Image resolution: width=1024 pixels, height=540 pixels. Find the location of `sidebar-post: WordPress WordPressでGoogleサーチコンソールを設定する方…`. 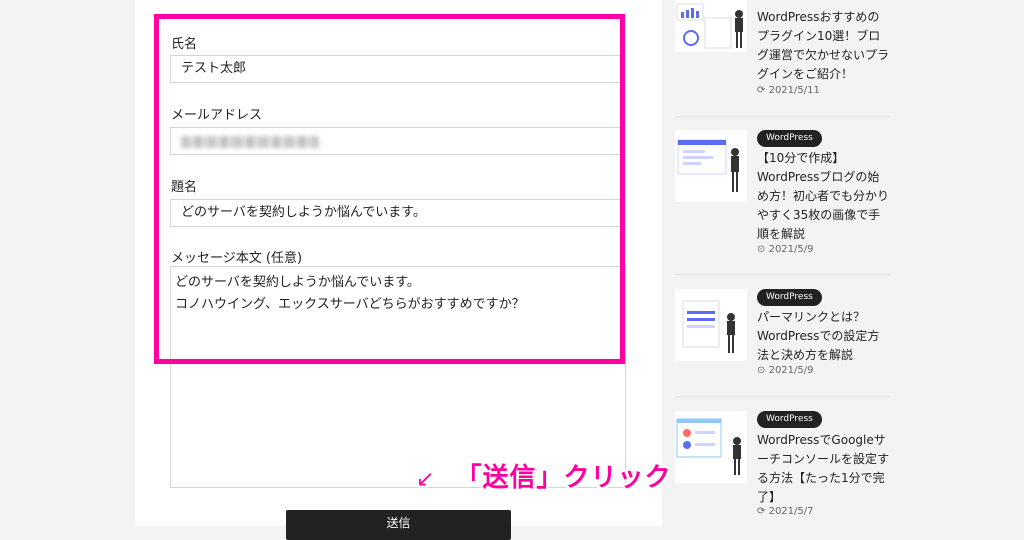

sidebar-post: WordPress WordPressでGoogleサーチコンソールを設定する方… is located at coordinates (782, 468).